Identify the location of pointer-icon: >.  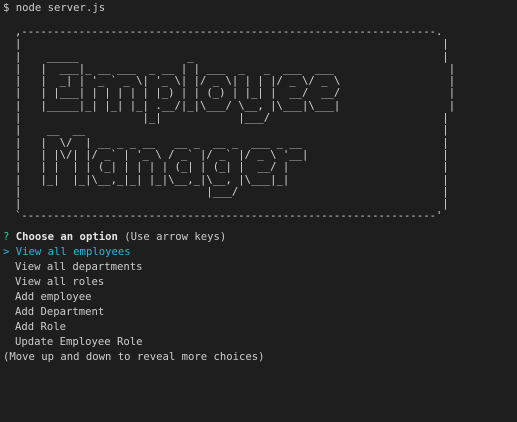
(6, 251).